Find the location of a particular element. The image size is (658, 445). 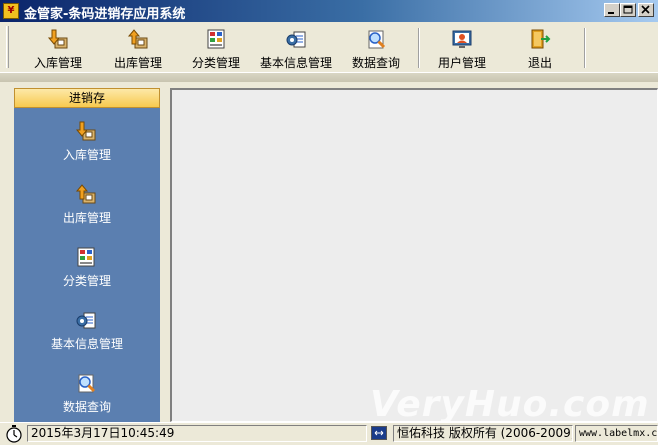

toolbar-search-button: 数据查询 is located at coordinates (376, 47).